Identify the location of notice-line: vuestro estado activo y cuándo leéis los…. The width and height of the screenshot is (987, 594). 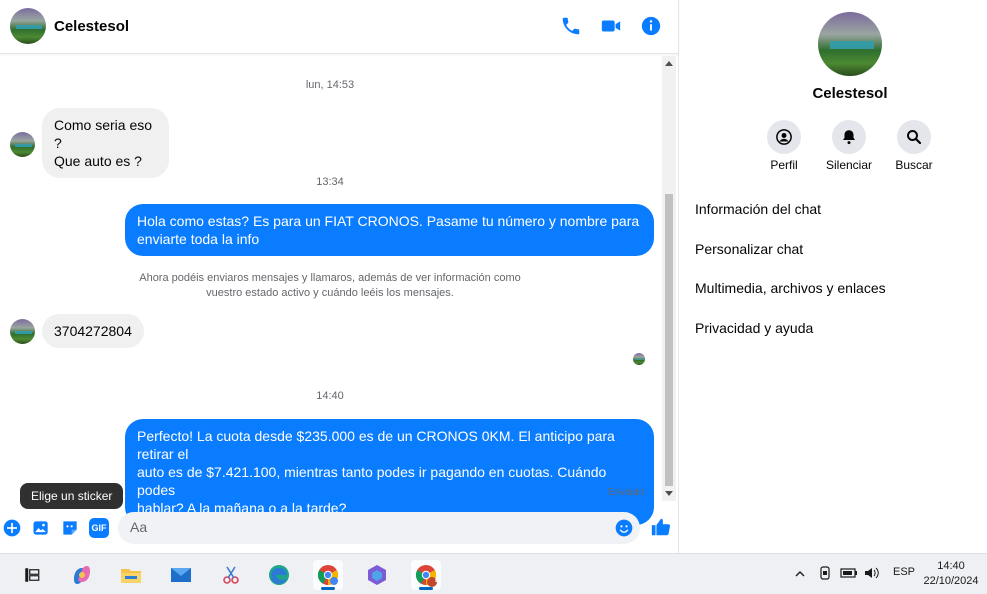
(330, 293).